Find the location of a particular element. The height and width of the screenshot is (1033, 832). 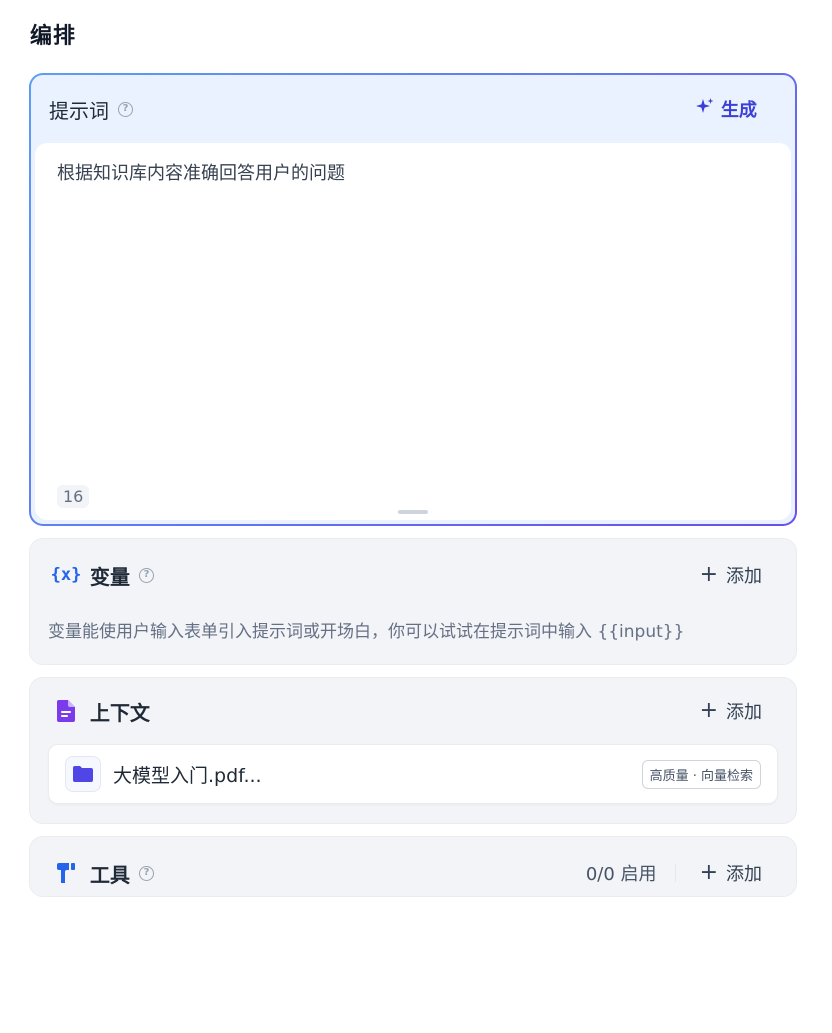

tools-help-icon: ? is located at coordinates (146, 873).